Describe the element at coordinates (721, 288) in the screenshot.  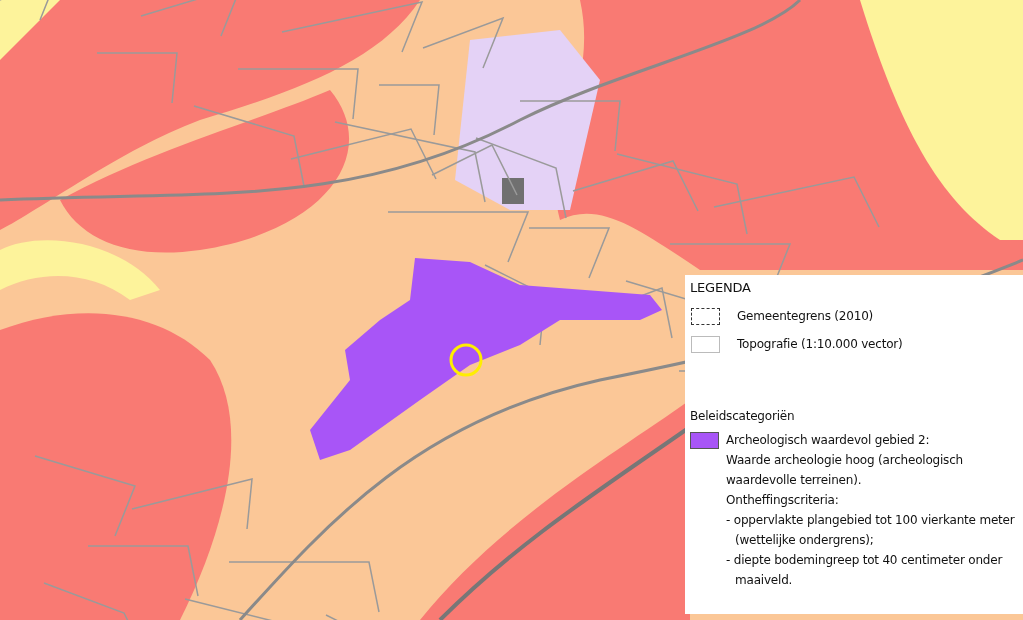
I see `legend-title: LEGENDA` at that location.